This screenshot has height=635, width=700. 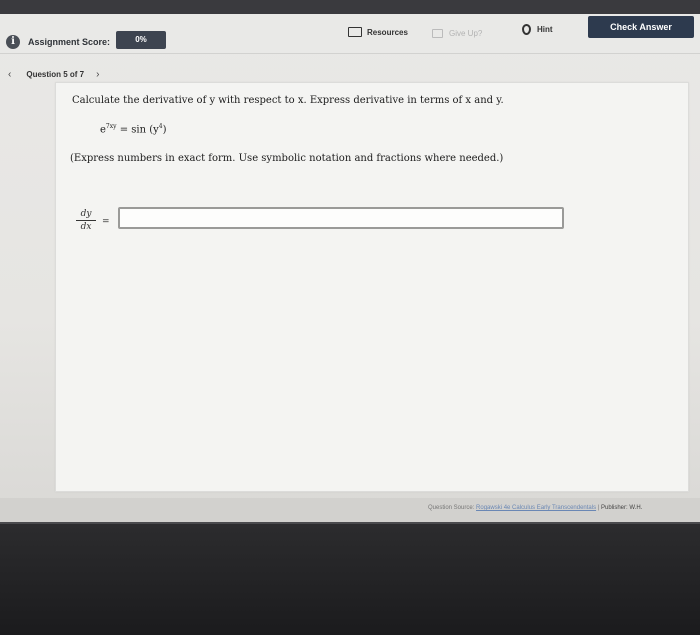 I want to click on give-up-button: Give Up?, so click(x=457, y=33).